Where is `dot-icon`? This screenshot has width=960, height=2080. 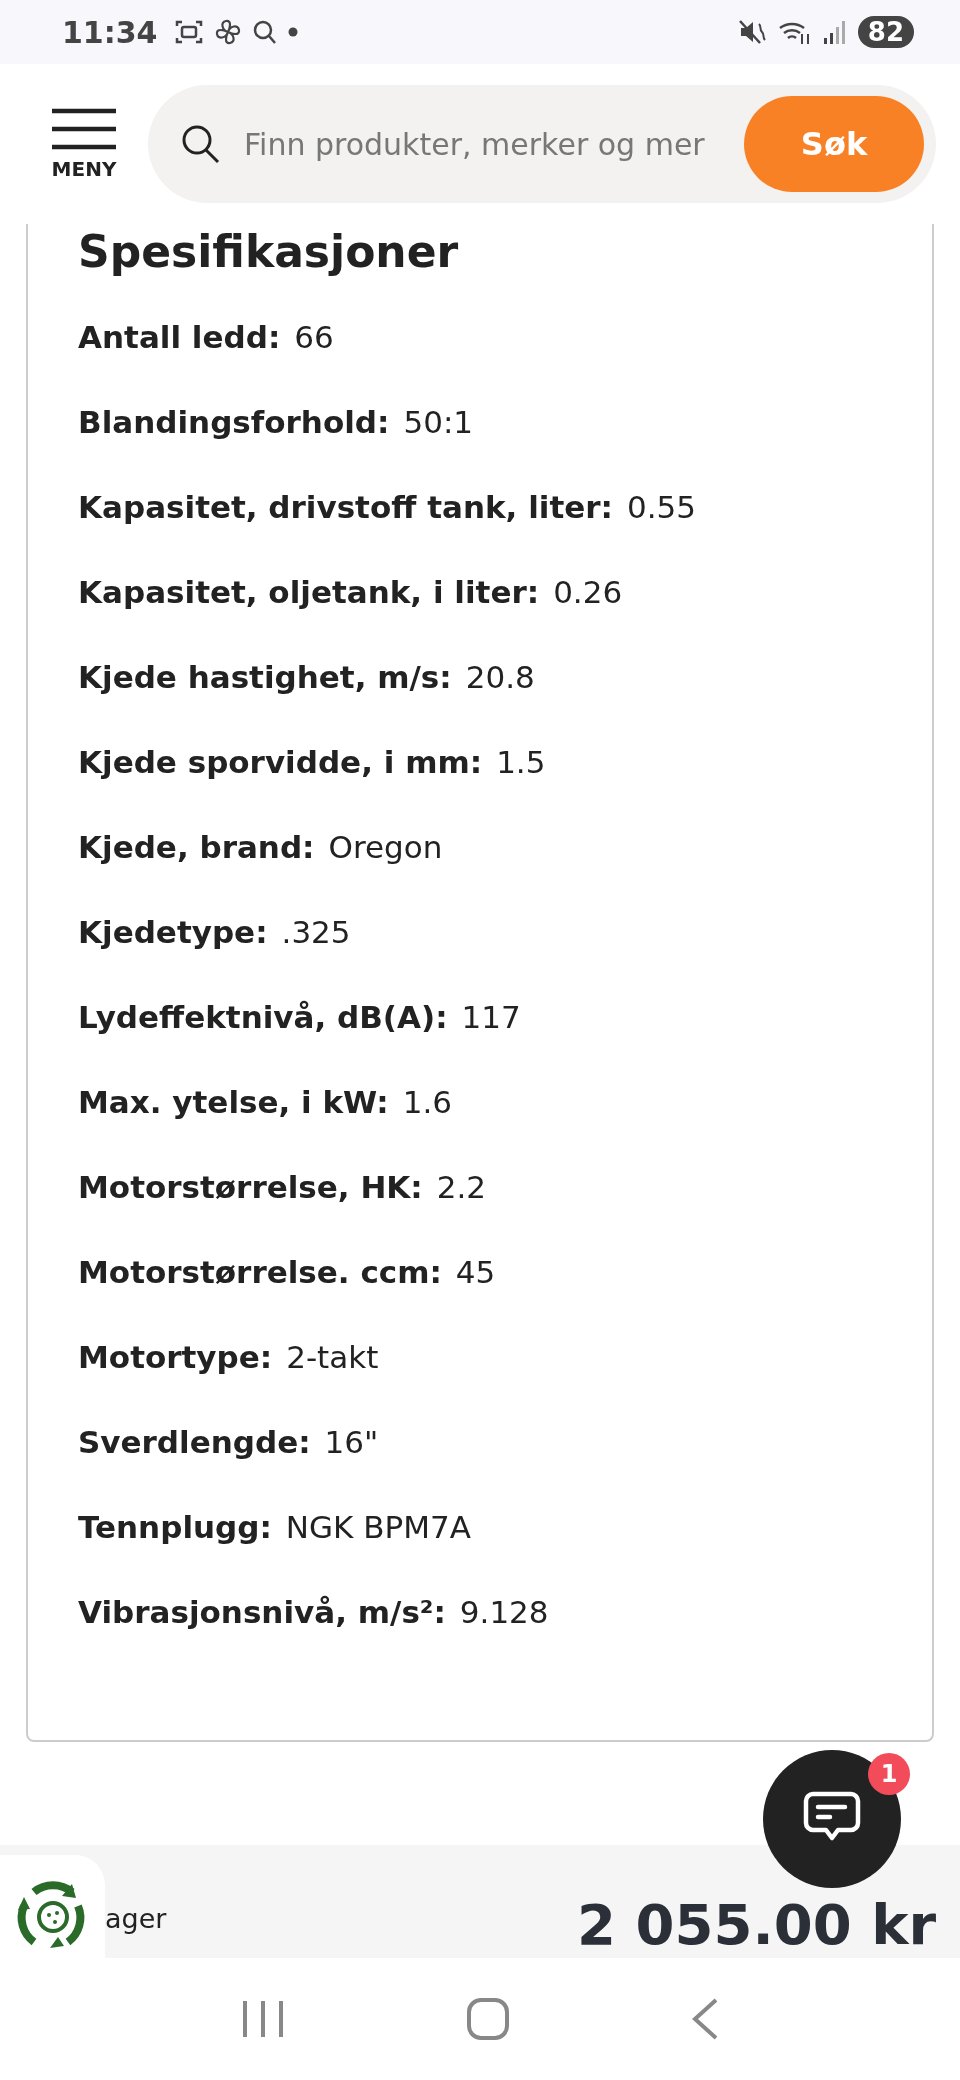
dot-icon is located at coordinates (292, 32).